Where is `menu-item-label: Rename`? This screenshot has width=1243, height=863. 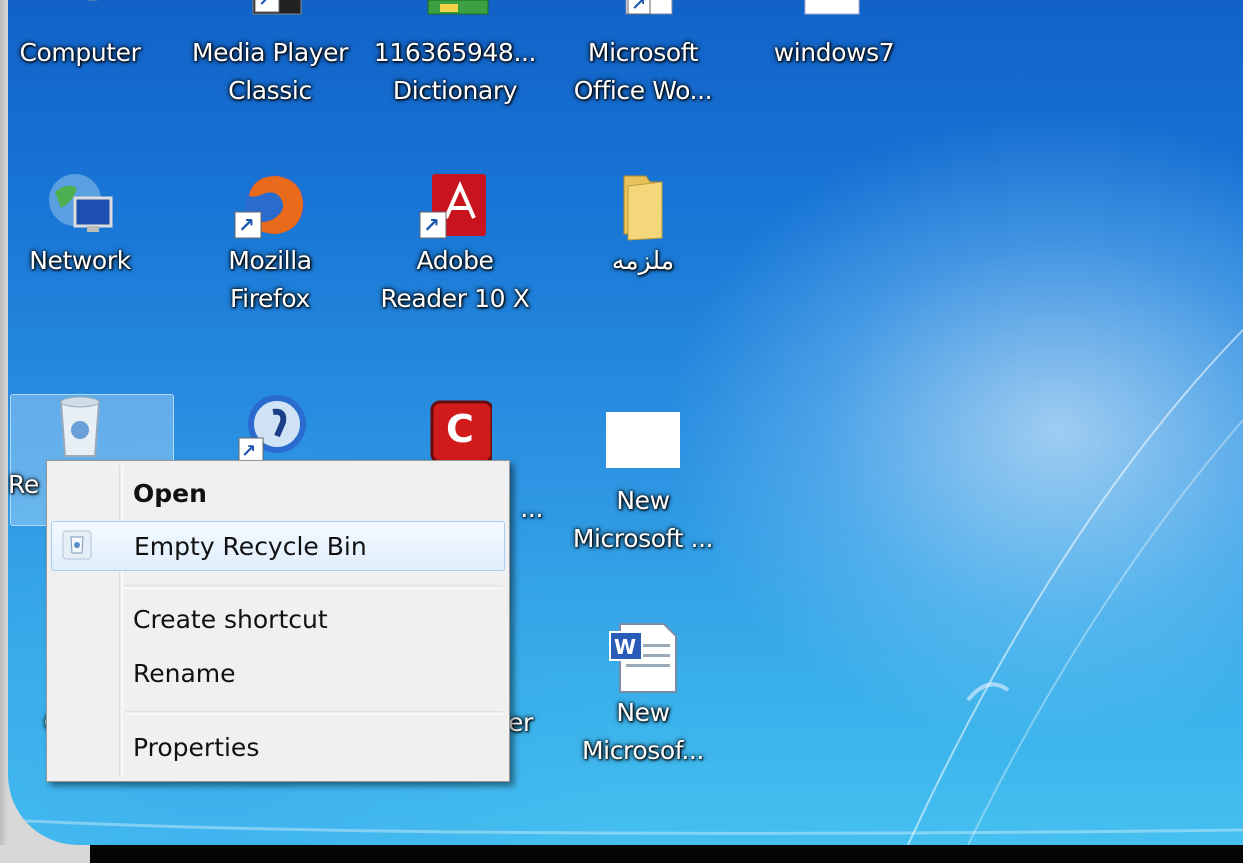
menu-item-label: Rename is located at coordinates (184, 673).